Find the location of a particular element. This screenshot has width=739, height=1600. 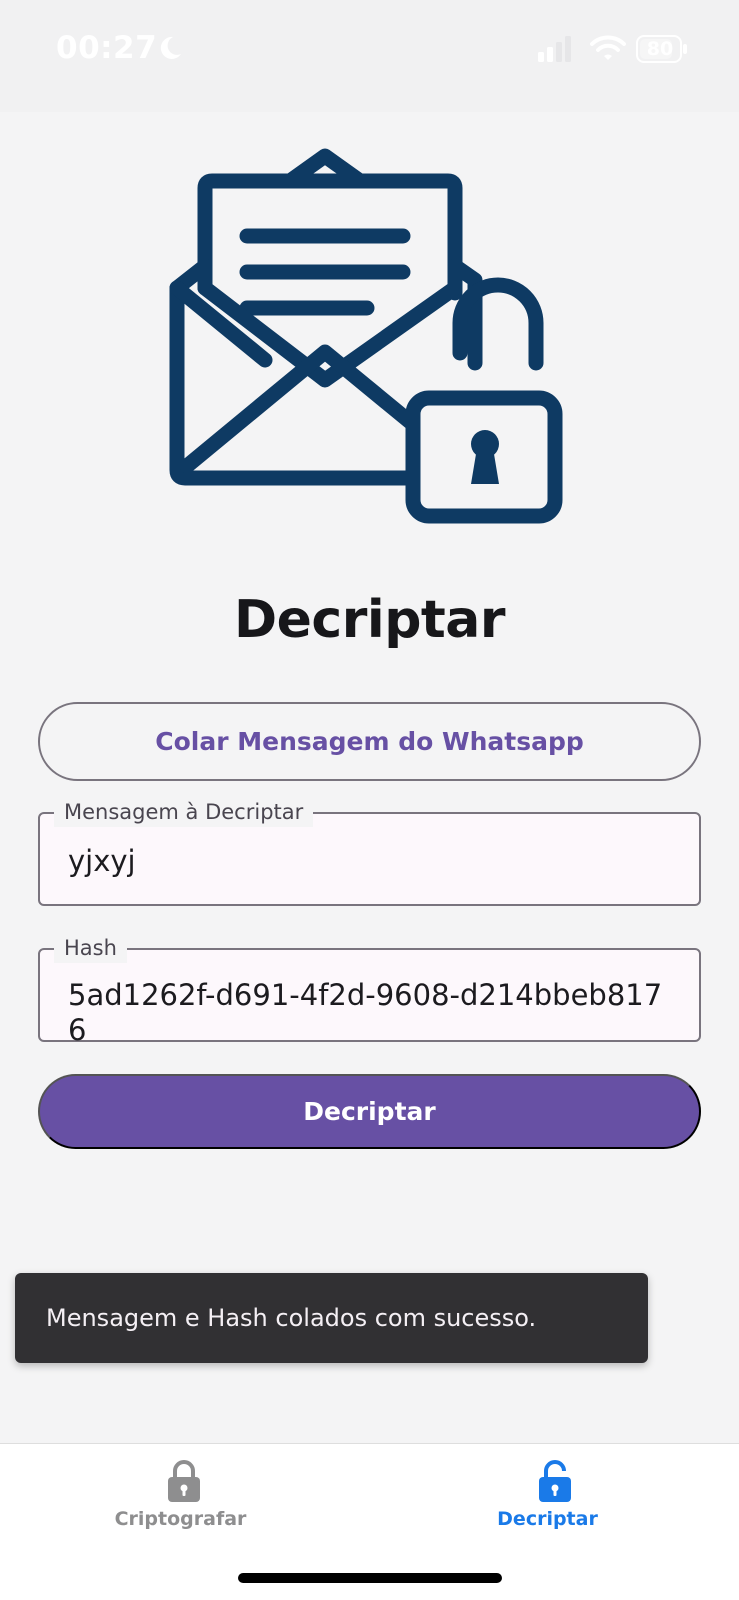

signal-icon is located at coordinates (554, 49).